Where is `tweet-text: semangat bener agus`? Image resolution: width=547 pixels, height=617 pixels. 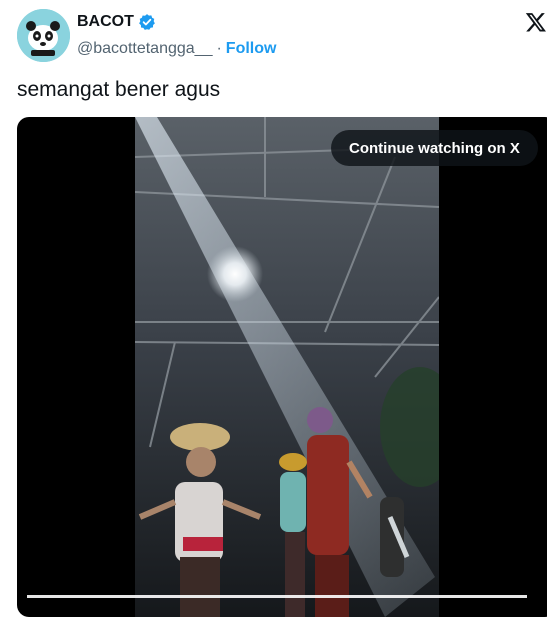 tweet-text: semangat bener agus is located at coordinates (119, 89).